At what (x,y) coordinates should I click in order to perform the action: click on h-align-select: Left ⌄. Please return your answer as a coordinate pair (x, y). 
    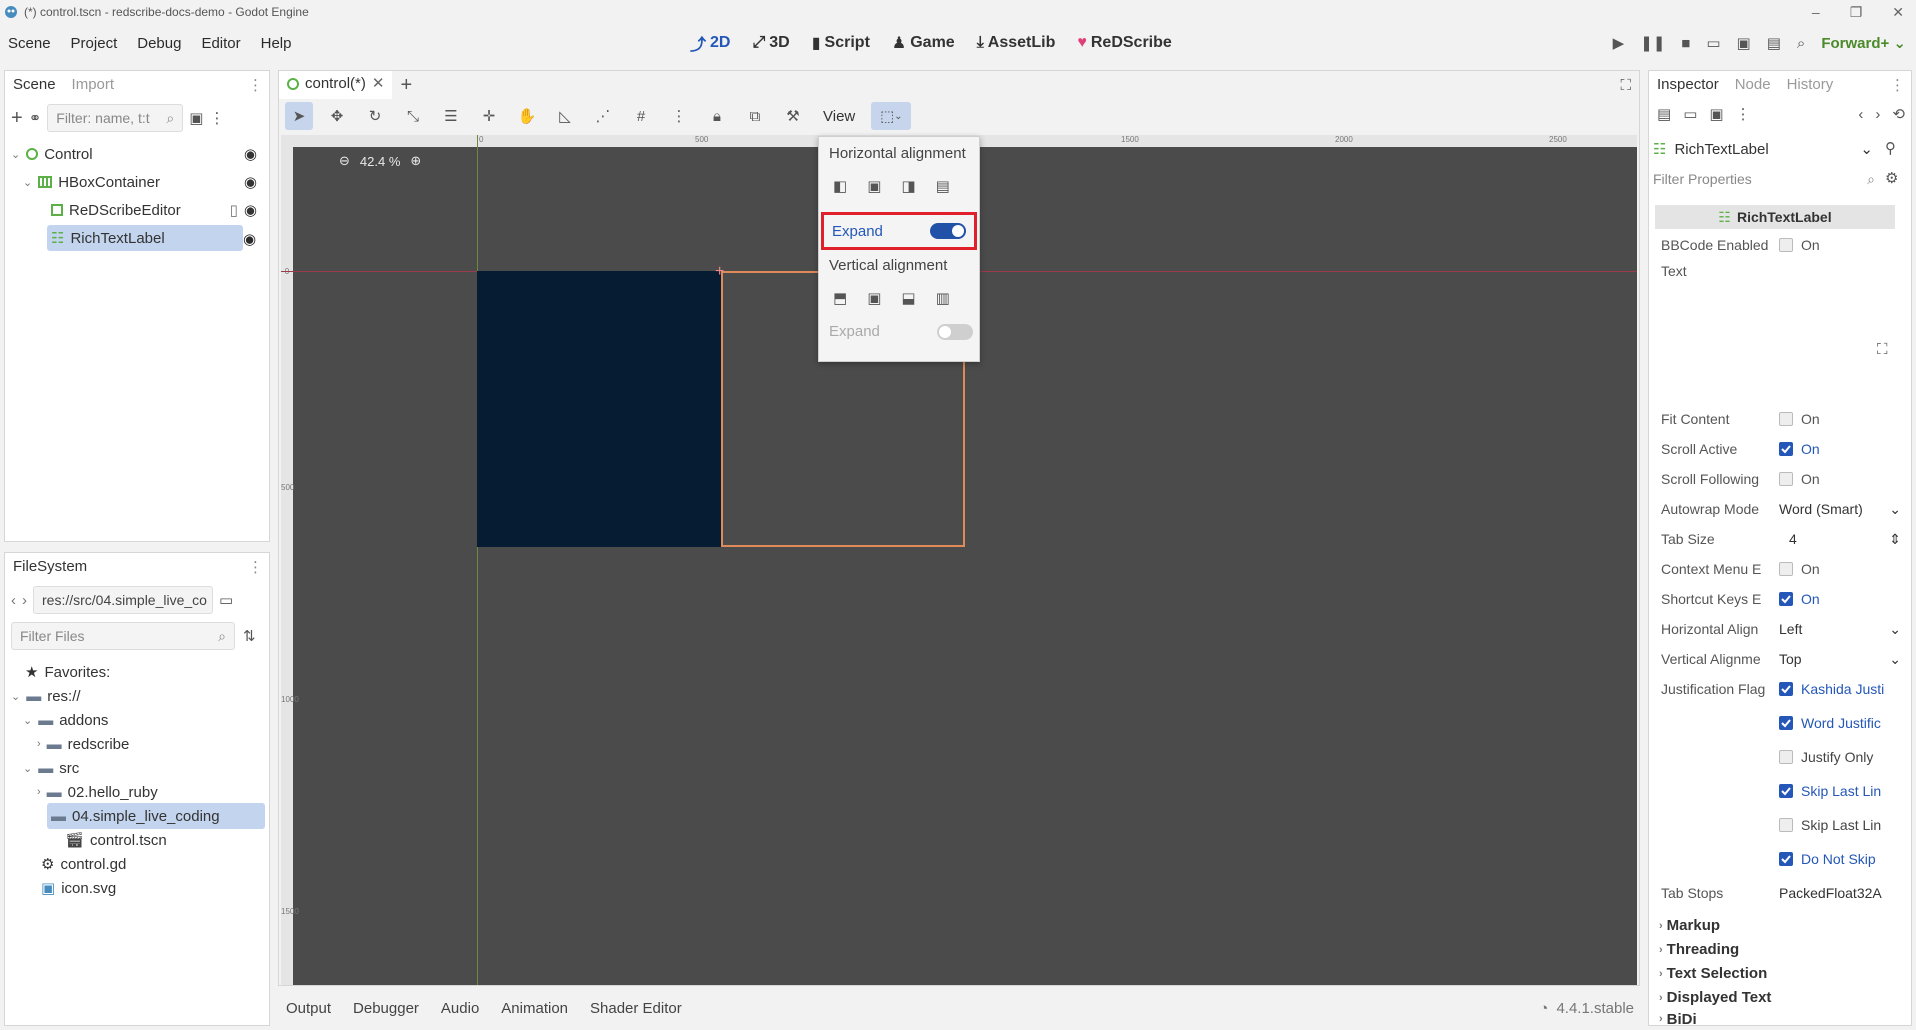
    Looking at the image, I should click on (1840, 629).